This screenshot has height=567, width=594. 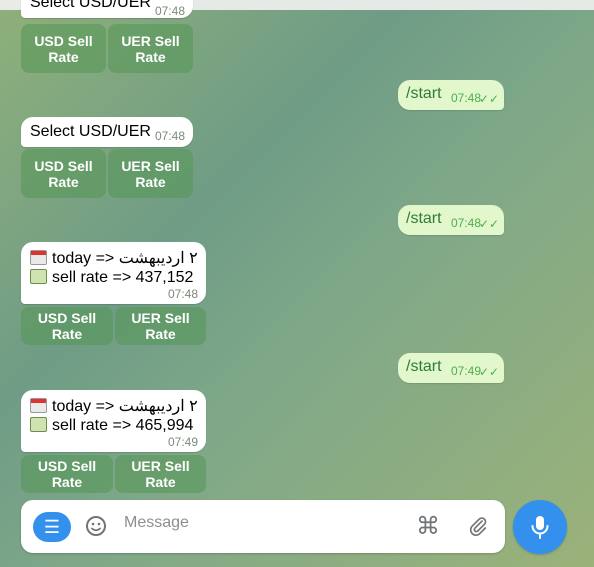 What do you see at coordinates (478, 526) in the screenshot?
I see `paperclip-icon` at bounding box center [478, 526].